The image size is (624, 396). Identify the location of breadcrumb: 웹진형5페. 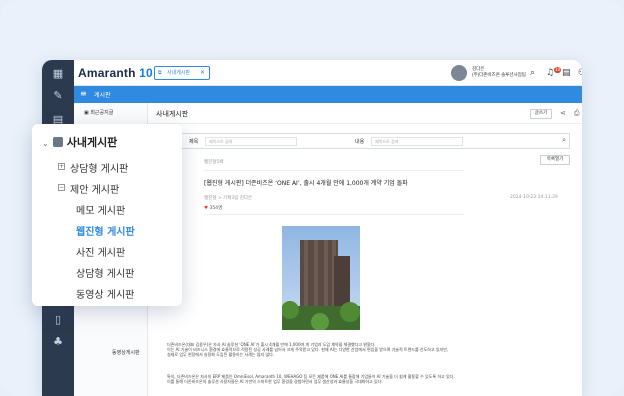
(214, 162).